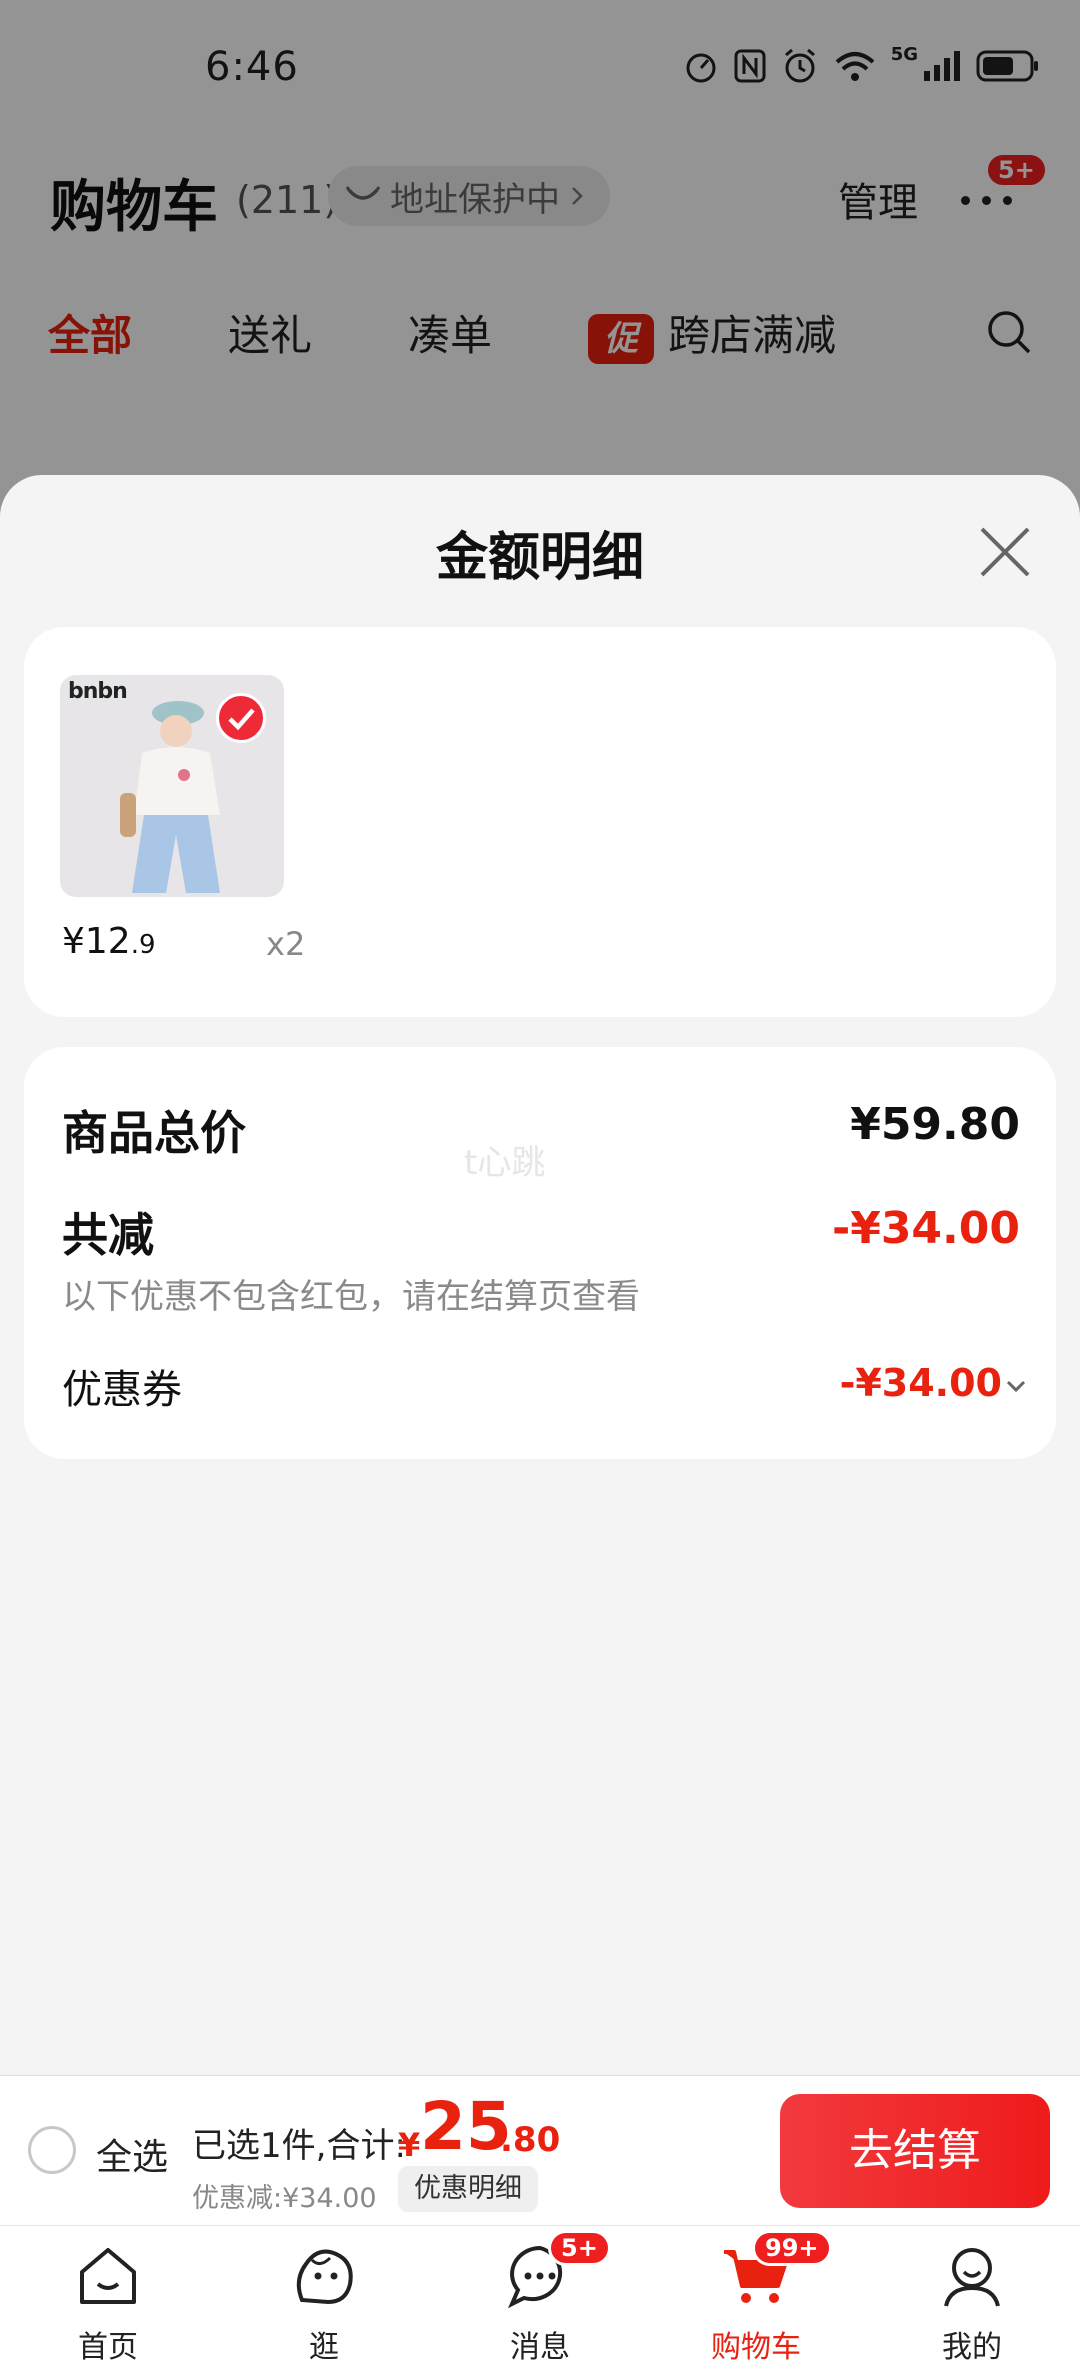 The width and height of the screenshot is (1080, 2376). What do you see at coordinates (299, 2146) in the screenshot?
I see `selected-summary-text: 已选1件,合计:` at bounding box center [299, 2146].